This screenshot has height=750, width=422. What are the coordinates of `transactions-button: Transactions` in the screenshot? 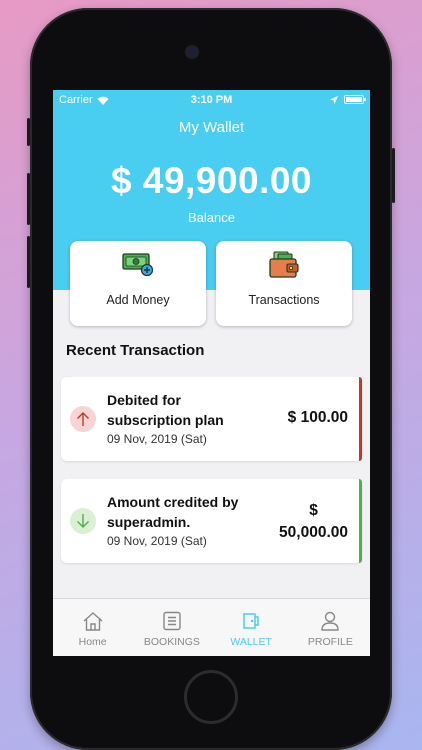 It's located at (284, 283).